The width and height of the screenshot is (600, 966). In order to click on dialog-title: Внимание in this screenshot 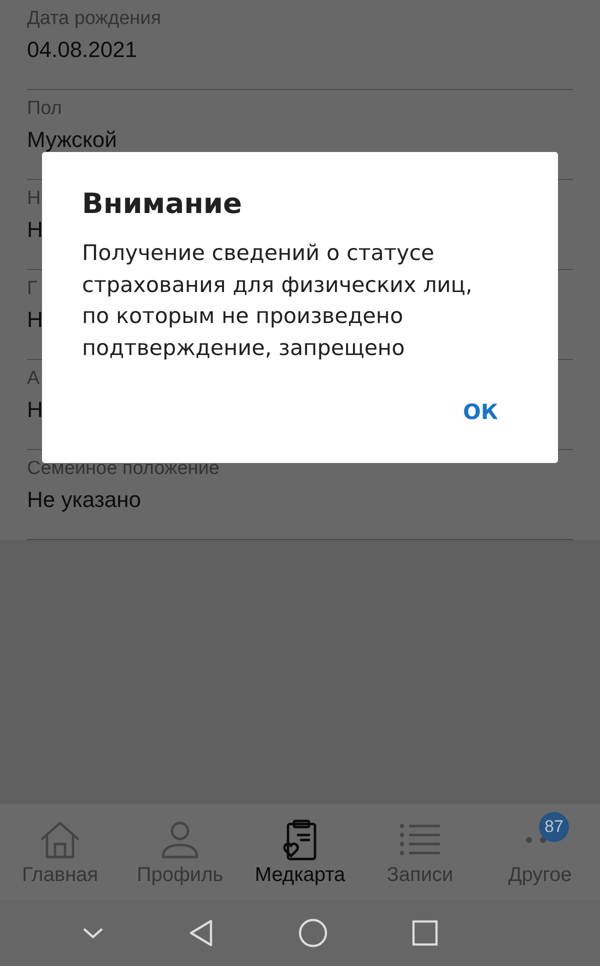, I will do `click(163, 204)`.